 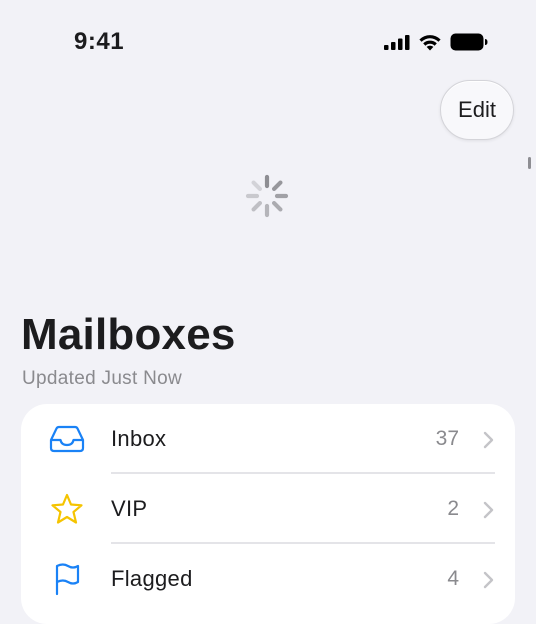 I want to click on status-time: 9:41, so click(x=99, y=41).